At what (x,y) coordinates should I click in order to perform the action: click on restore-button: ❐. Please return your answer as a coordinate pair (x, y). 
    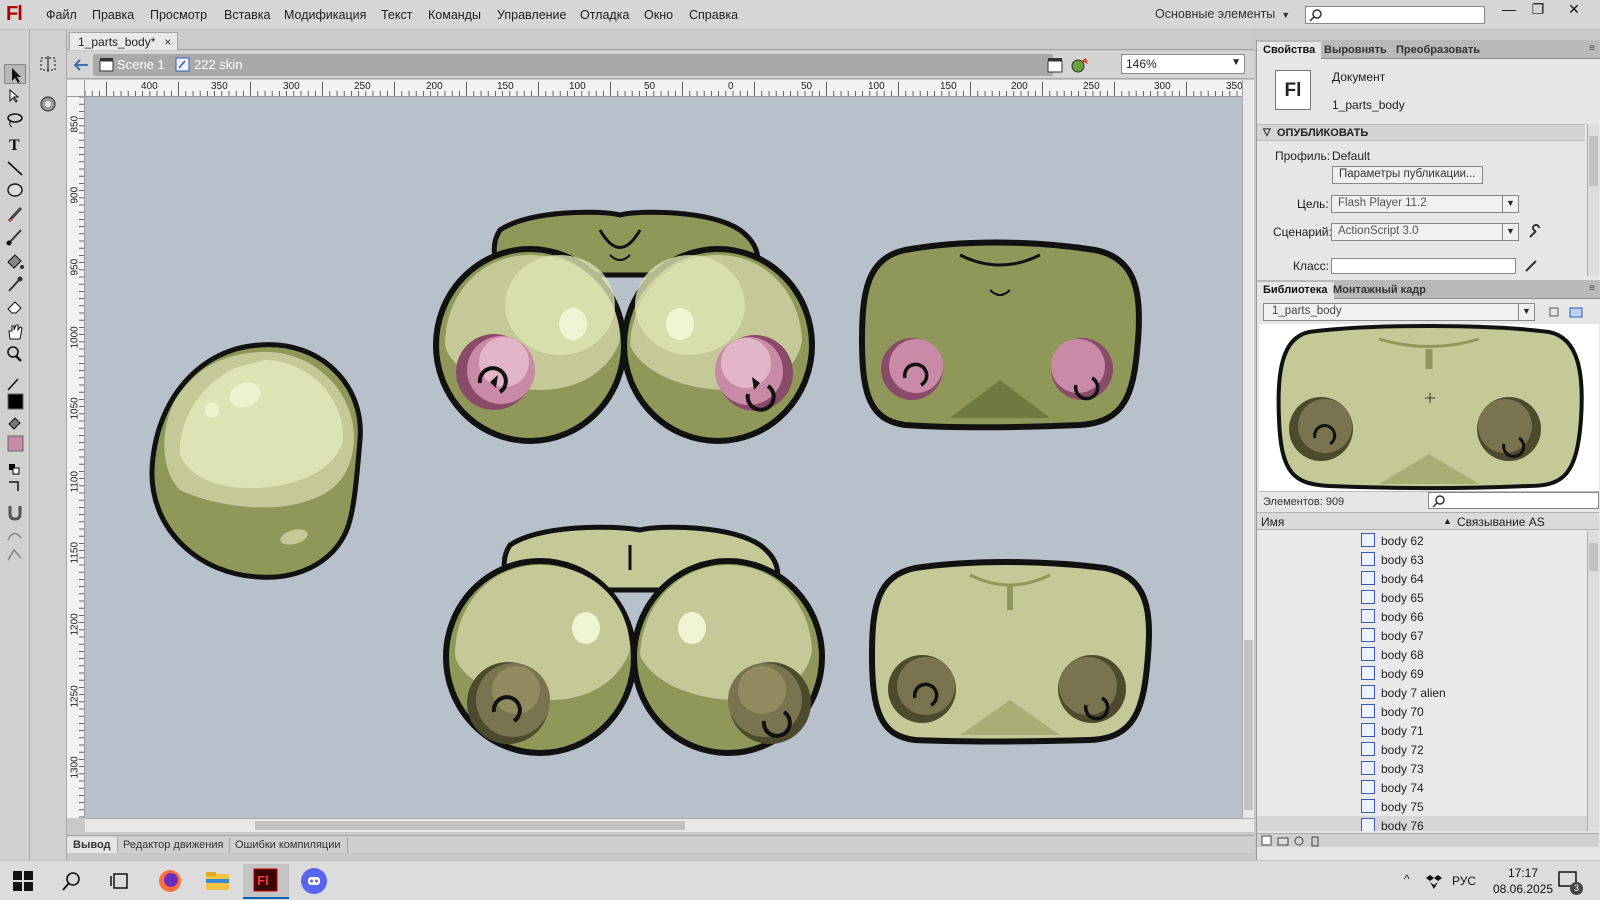
    Looking at the image, I should click on (1538, 10).